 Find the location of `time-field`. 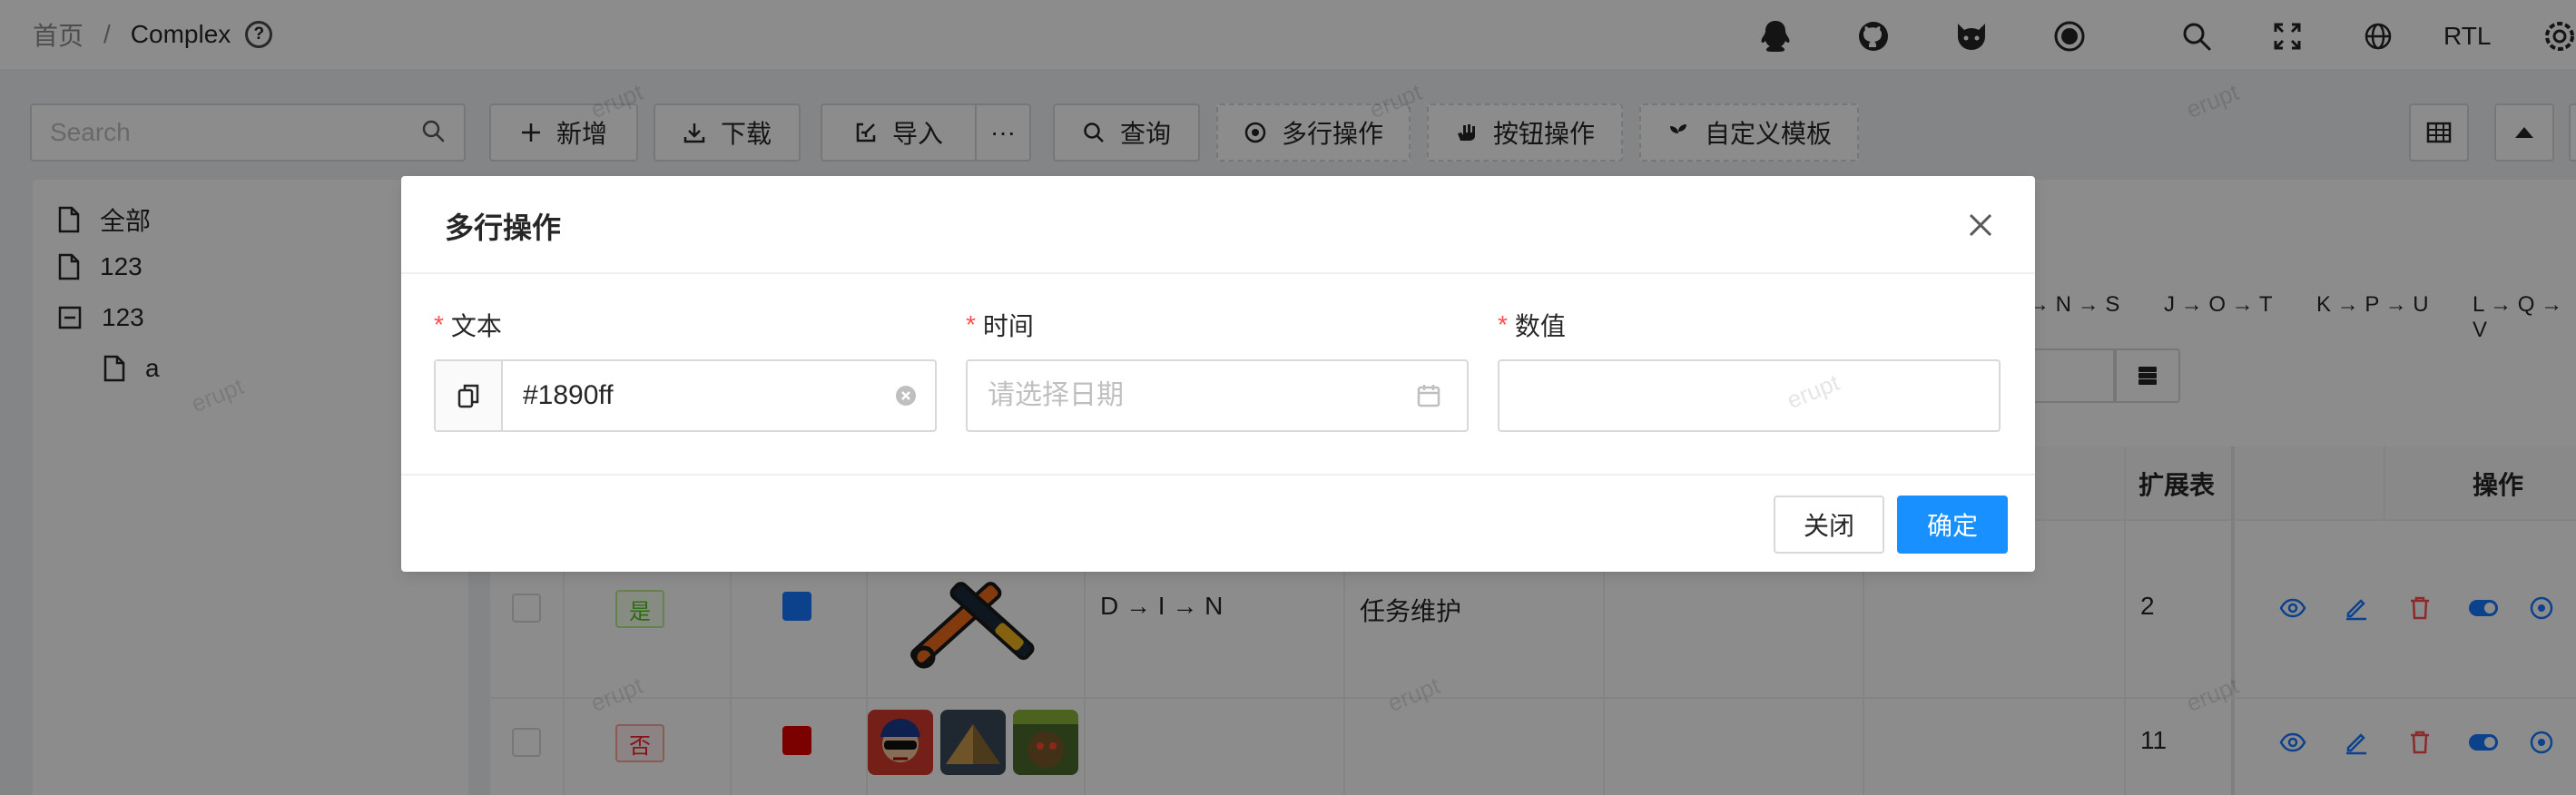

time-field is located at coordinates (1217, 395).